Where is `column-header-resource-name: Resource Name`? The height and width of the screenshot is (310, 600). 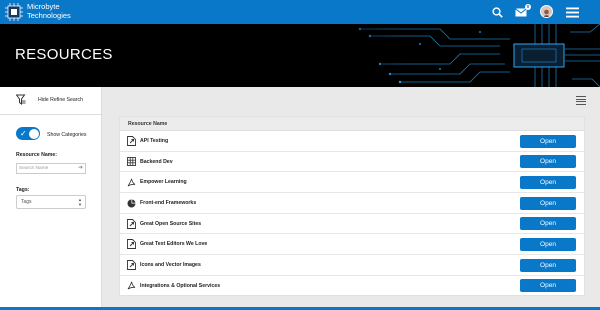
column-header-resource-name: Resource Name is located at coordinates (148, 124).